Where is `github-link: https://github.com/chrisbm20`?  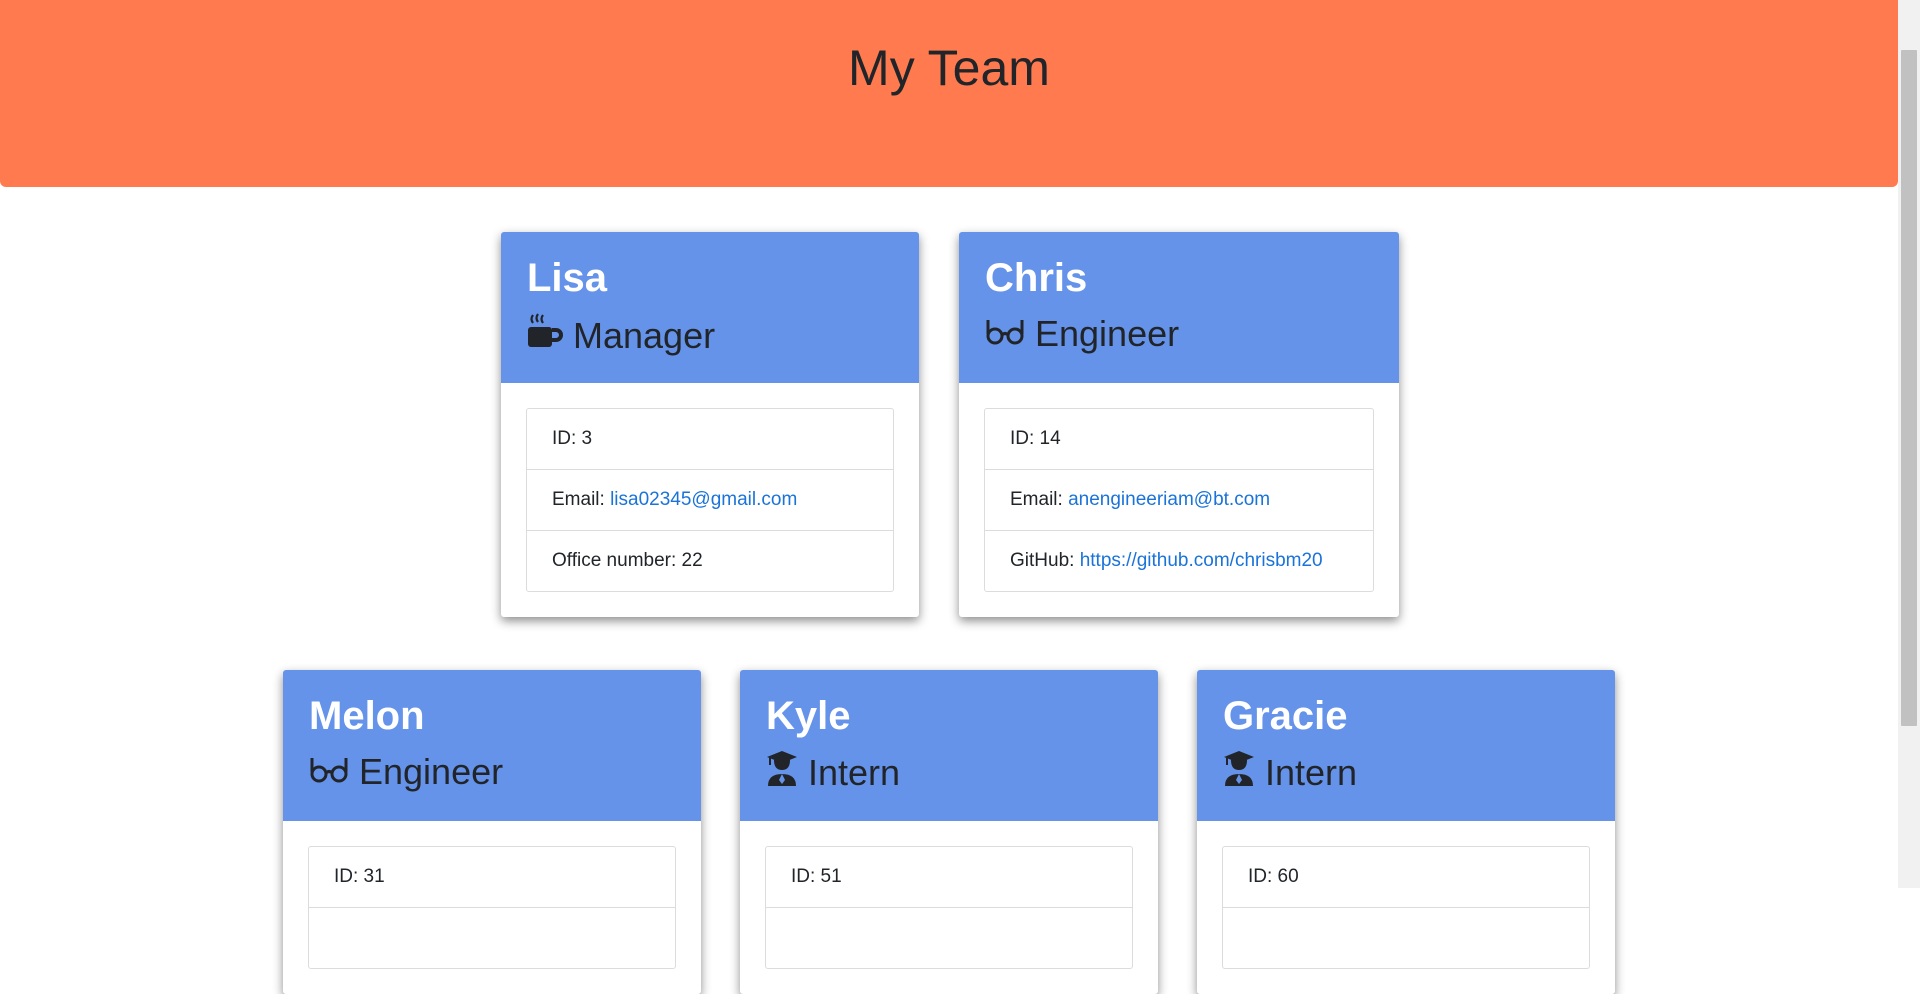 github-link: https://github.com/chrisbm20 is located at coordinates (1201, 560).